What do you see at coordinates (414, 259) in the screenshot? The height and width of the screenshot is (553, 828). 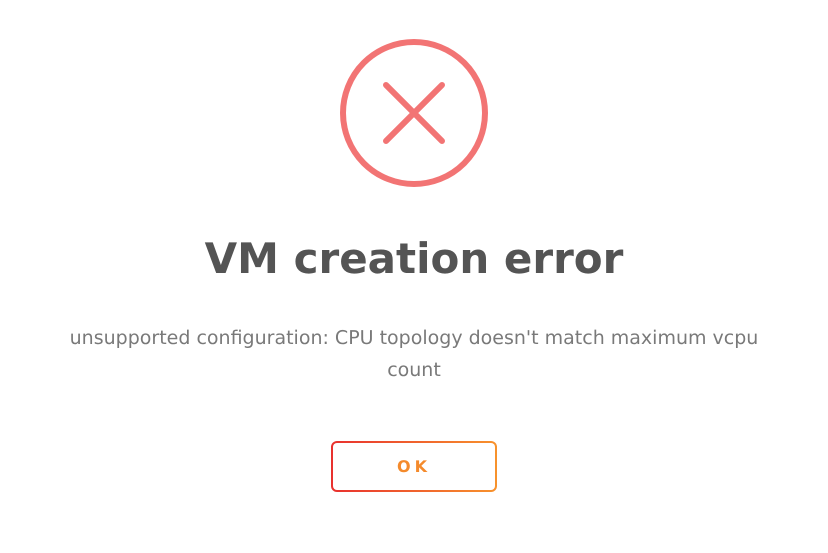 I see `dialog-title: VM creation error` at bounding box center [414, 259].